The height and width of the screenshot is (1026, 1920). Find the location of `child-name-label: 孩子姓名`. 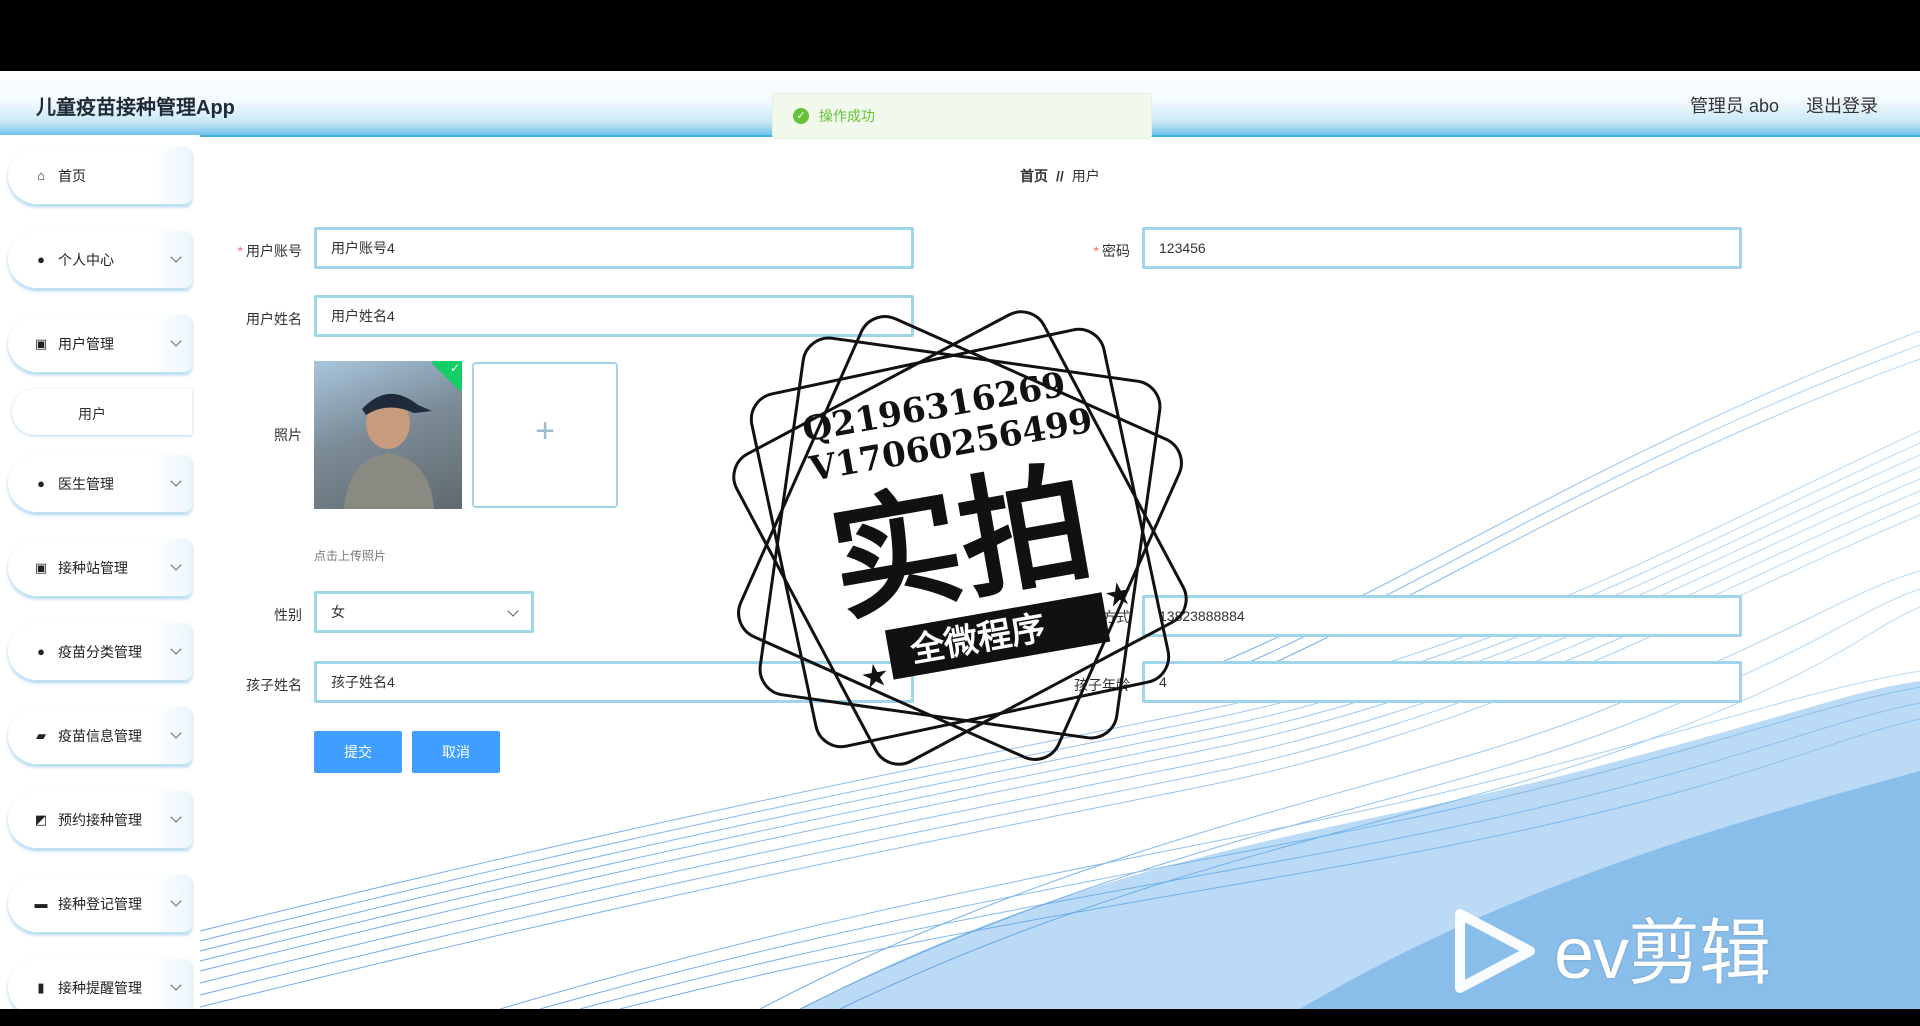

child-name-label: 孩子姓名 is located at coordinates (274, 685).